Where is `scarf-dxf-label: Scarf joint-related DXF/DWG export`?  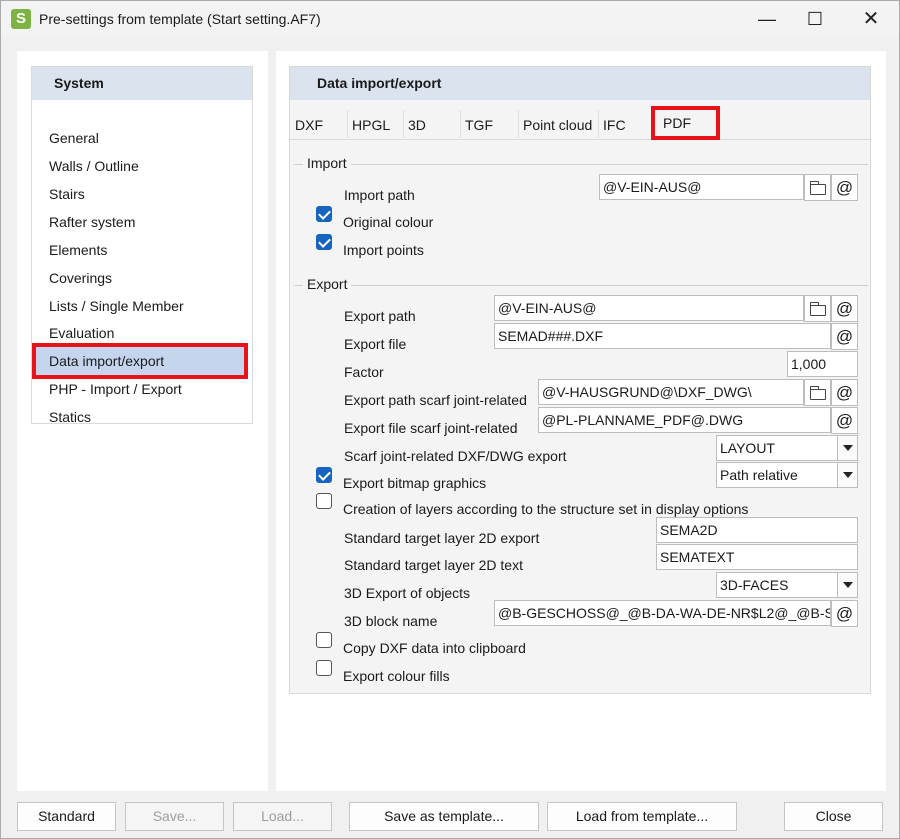
scarf-dxf-label: Scarf joint-related DXF/DWG export is located at coordinates (455, 456).